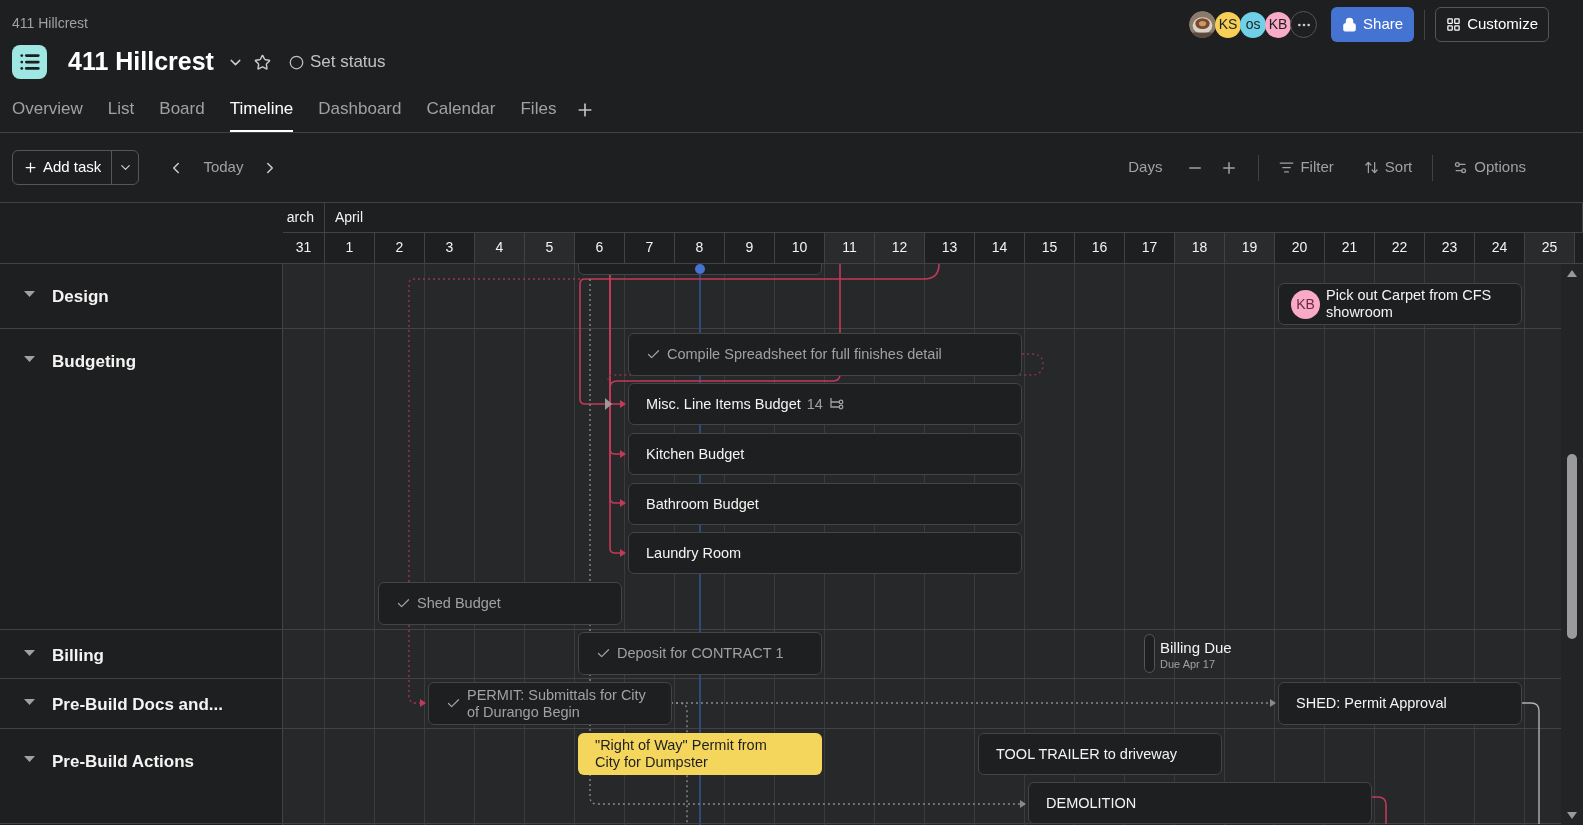  What do you see at coordinates (80, 297) in the screenshot?
I see `group-name: Design` at bounding box center [80, 297].